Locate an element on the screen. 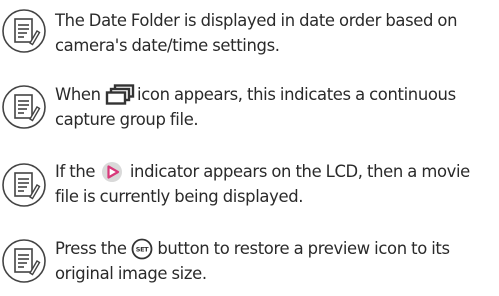 The width and height of the screenshot is (499, 296). note-text-before: Press the is located at coordinates (93, 248).